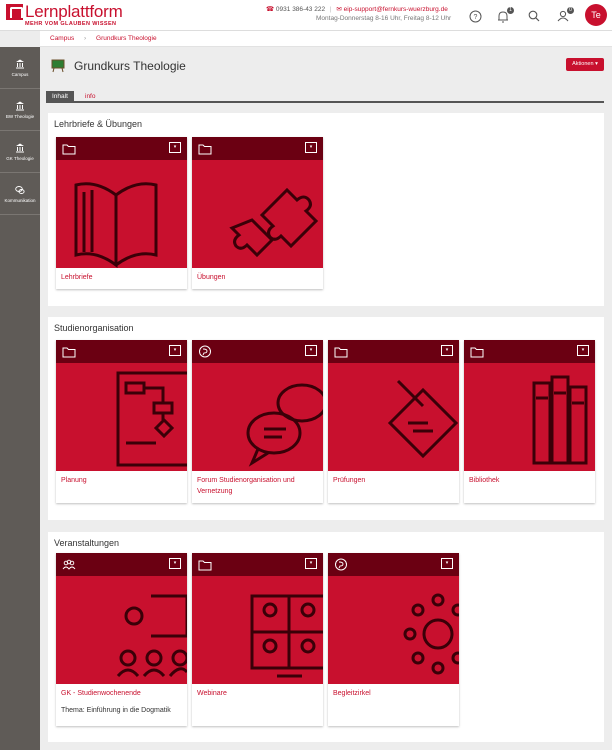  What do you see at coordinates (339, 9) in the screenshot?
I see `mail-icon: ✉` at bounding box center [339, 9].